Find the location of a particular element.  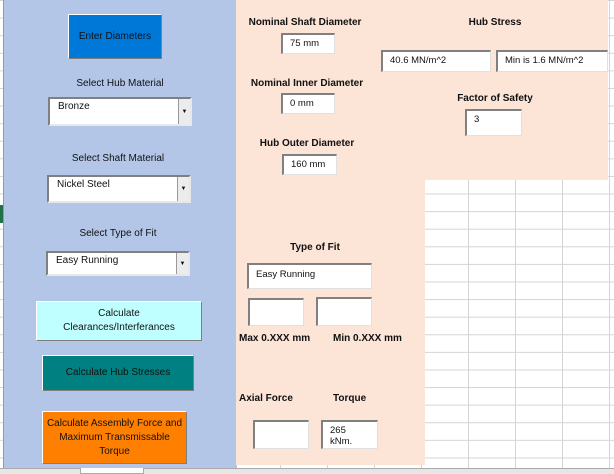

axial-force-label: Axial Force is located at coordinates (266, 398).